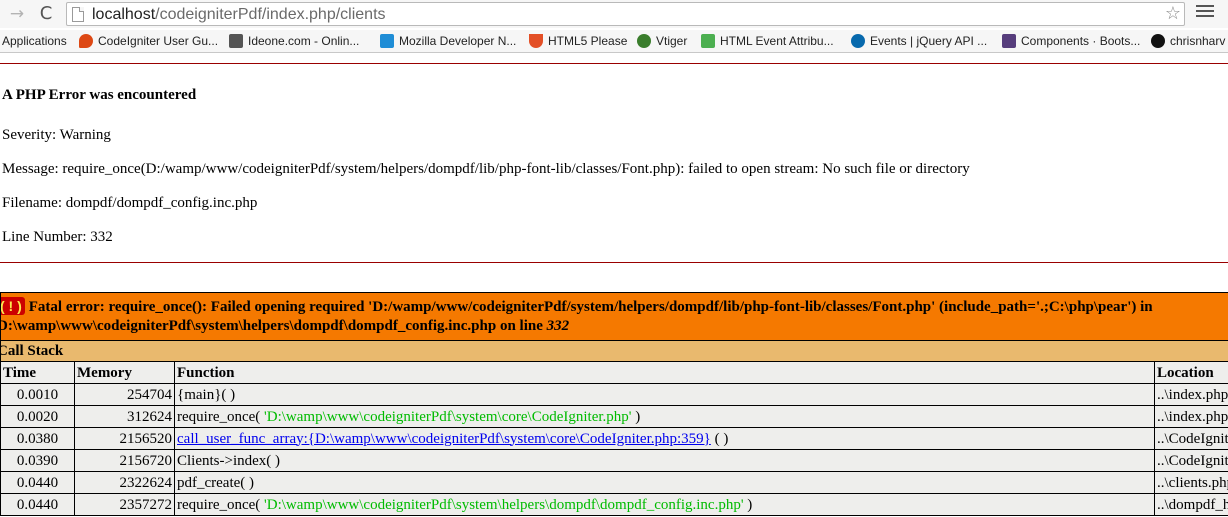  What do you see at coordinates (37, 438) in the screenshot?
I see `cell-time: 0.0380` at bounding box center [37, 438].